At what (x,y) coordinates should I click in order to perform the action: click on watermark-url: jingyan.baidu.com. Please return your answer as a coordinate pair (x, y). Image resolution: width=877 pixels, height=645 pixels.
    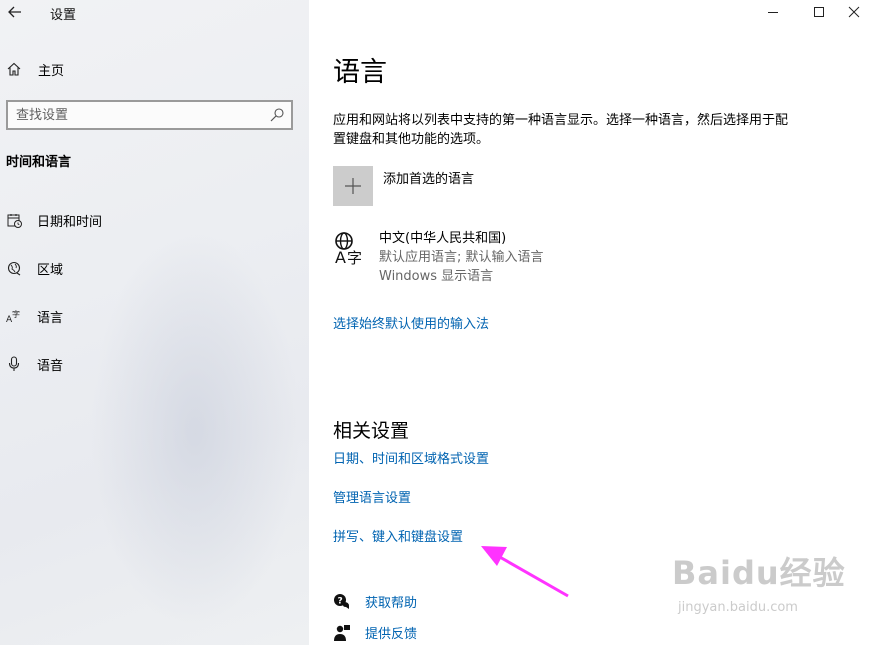
    Looking at the image, I should click on (738, 607).